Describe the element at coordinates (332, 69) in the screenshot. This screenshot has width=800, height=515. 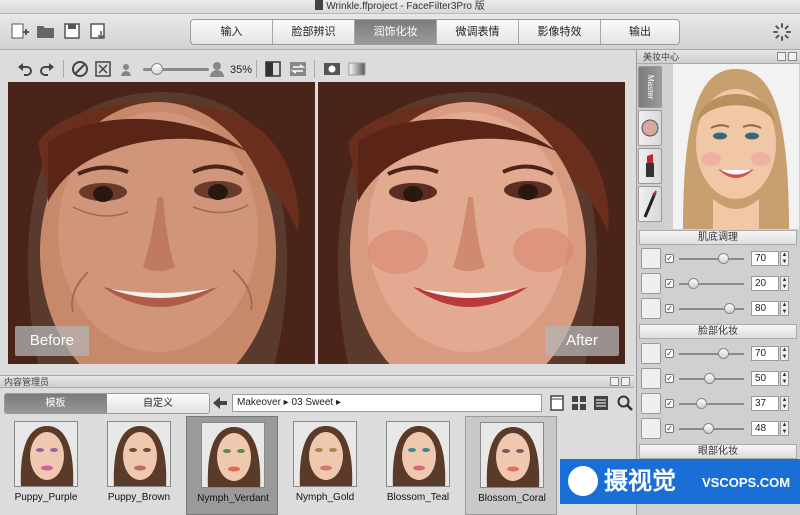
I see `mask-view-icon` at that location.